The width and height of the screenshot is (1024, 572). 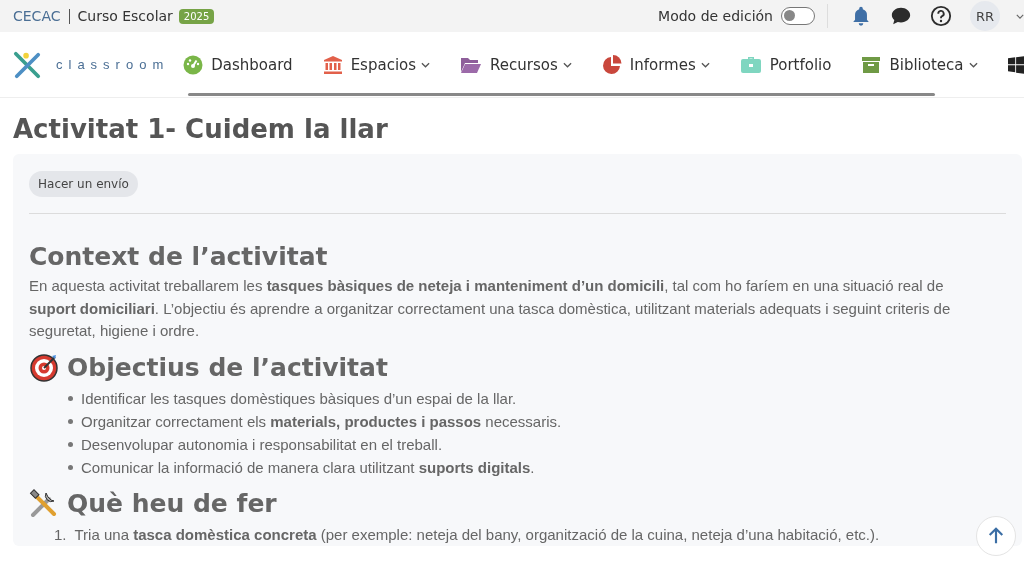 What do you see at coordinates (37, 16) in the screenshot?
I see `organization-link: CECAC` at bounding box center [37, 16].